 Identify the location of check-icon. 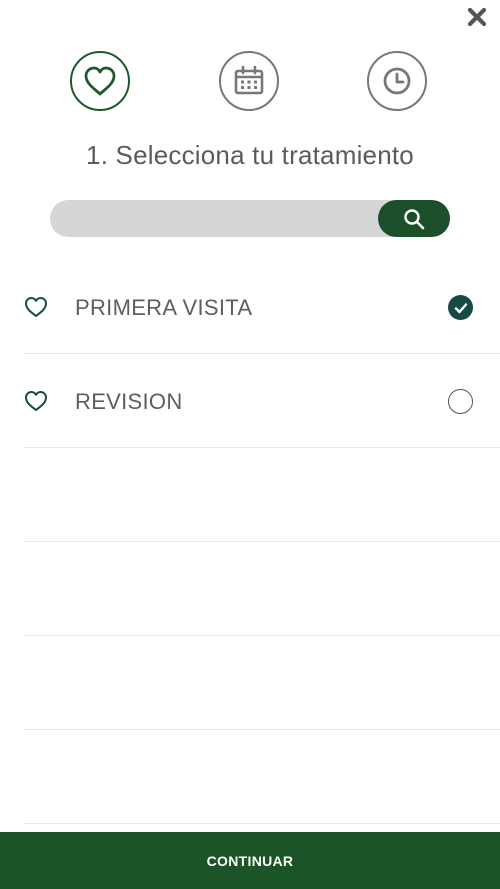
(460, 307).